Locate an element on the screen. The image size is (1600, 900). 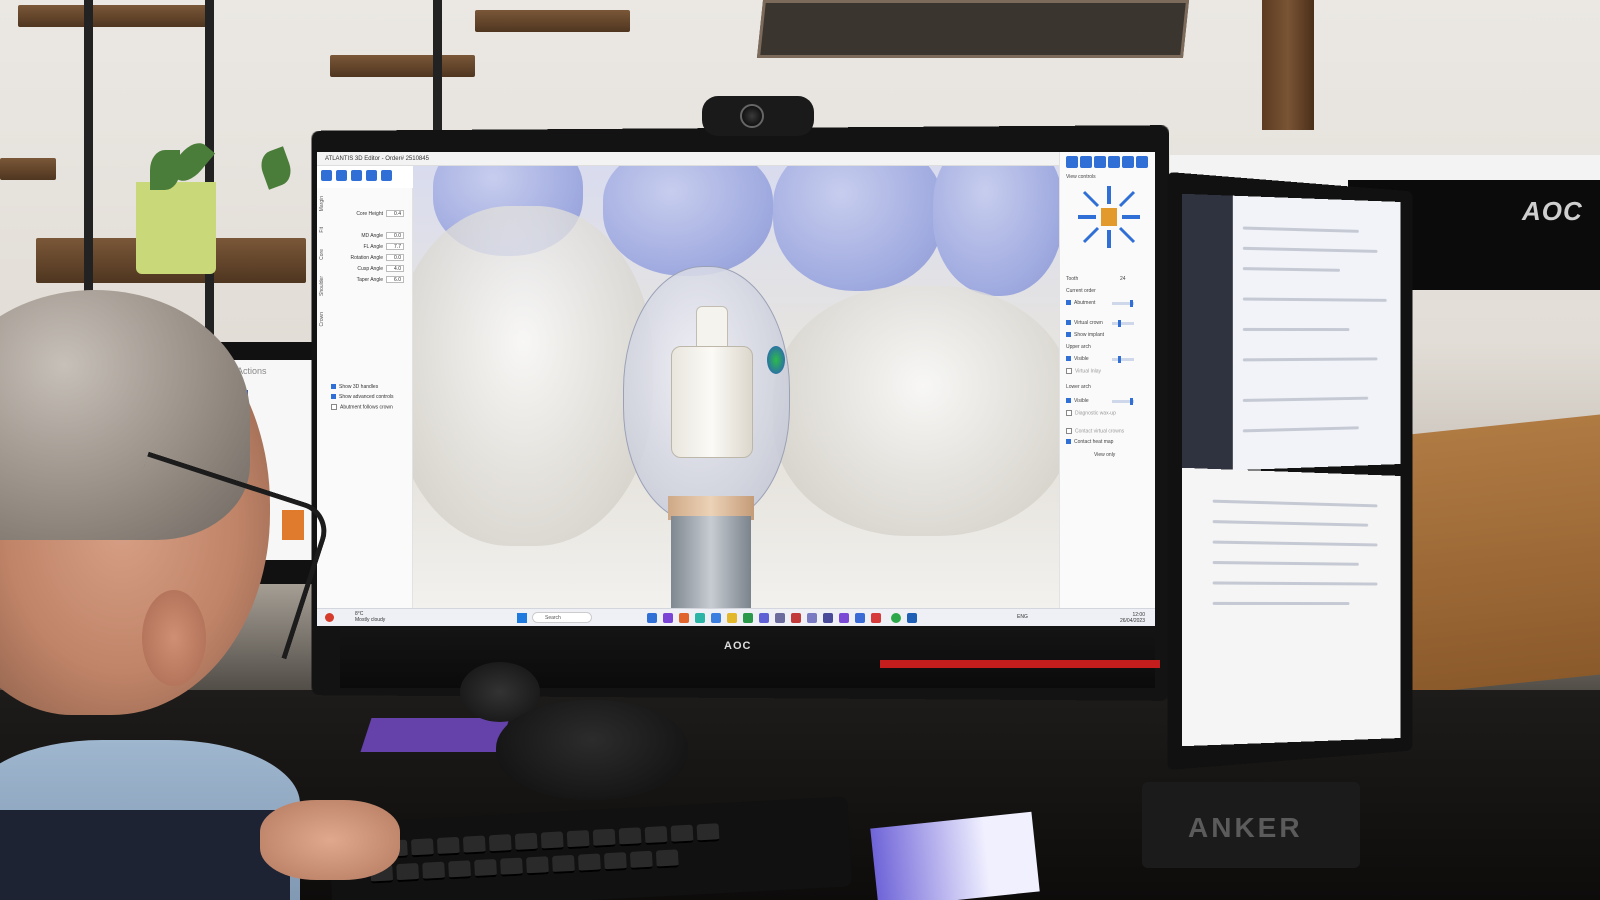
layer-upper-visible: Visible is located at coordinates (1077, 359).